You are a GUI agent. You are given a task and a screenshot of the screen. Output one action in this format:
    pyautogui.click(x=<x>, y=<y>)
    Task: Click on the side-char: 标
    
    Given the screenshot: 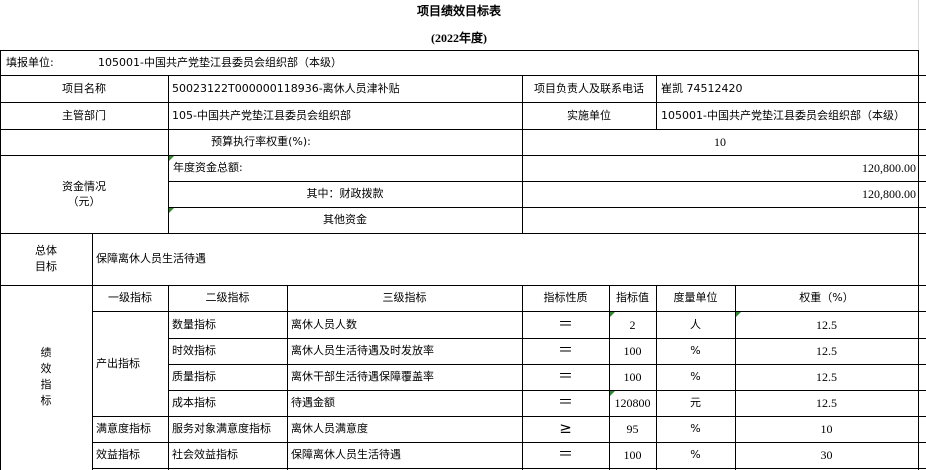 What is the action you would take?
    pyautogui.click(x=46, y=400)
    